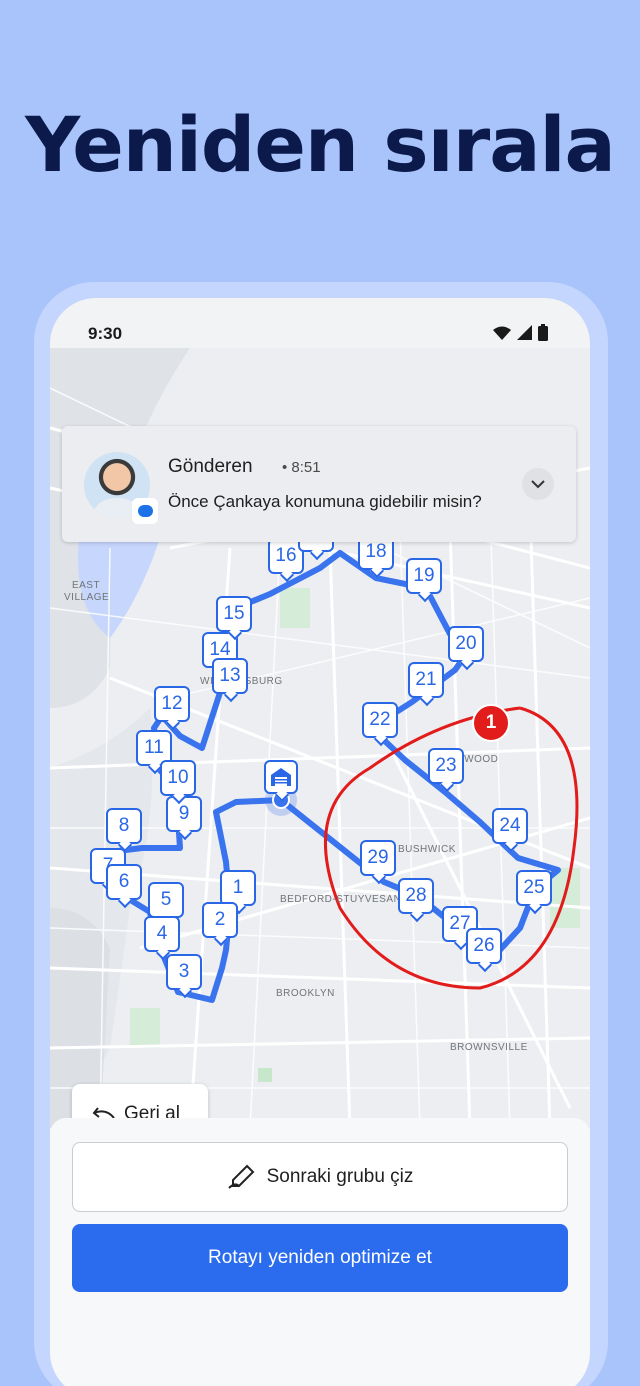 This screenshot has height=1386, width=640. What do you see at coordinates (162, 934) in the screenshot?
I see `stop-marker-4: 4` at bounding box center [162, 934].